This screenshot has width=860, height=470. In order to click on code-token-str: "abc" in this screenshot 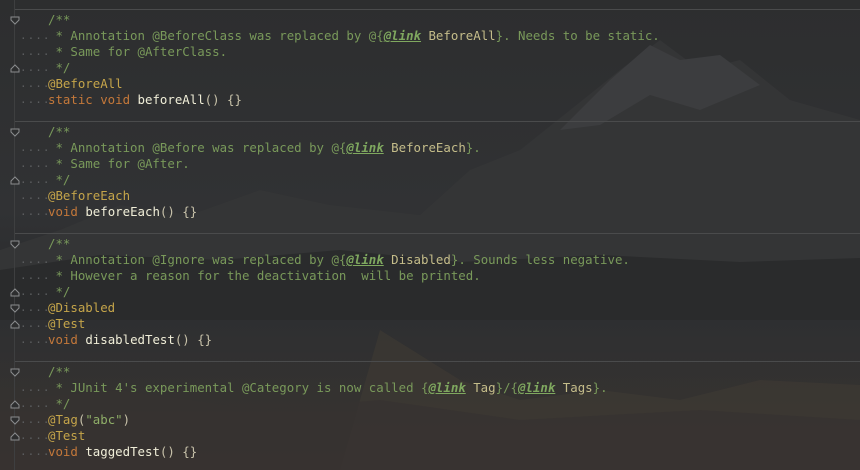, I will do `click(104, 419)`.